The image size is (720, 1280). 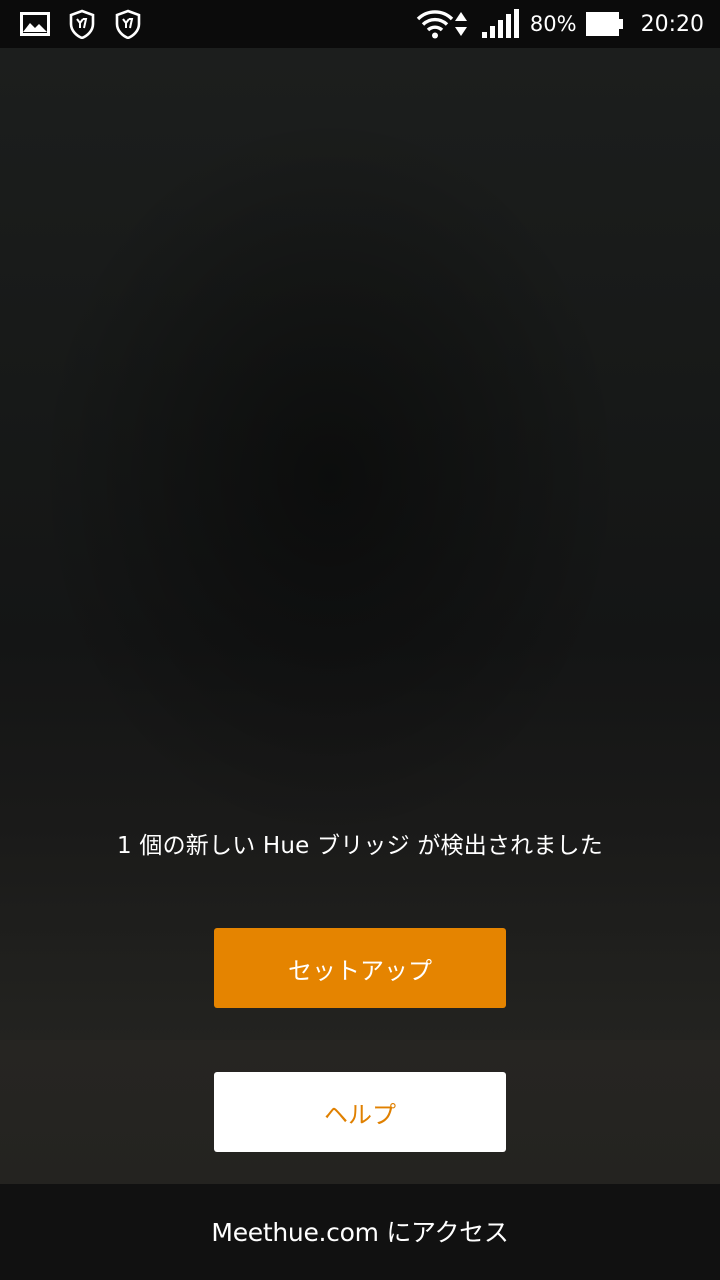 I want to click on footer: Meethue.com にアクセス, so click(x=360, y=1232).